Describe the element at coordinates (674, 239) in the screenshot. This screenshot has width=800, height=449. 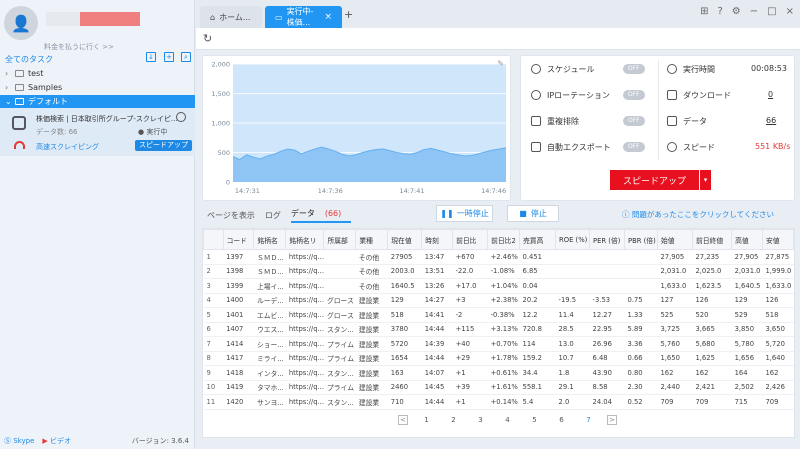
I see `column-header: 始値` at that location.